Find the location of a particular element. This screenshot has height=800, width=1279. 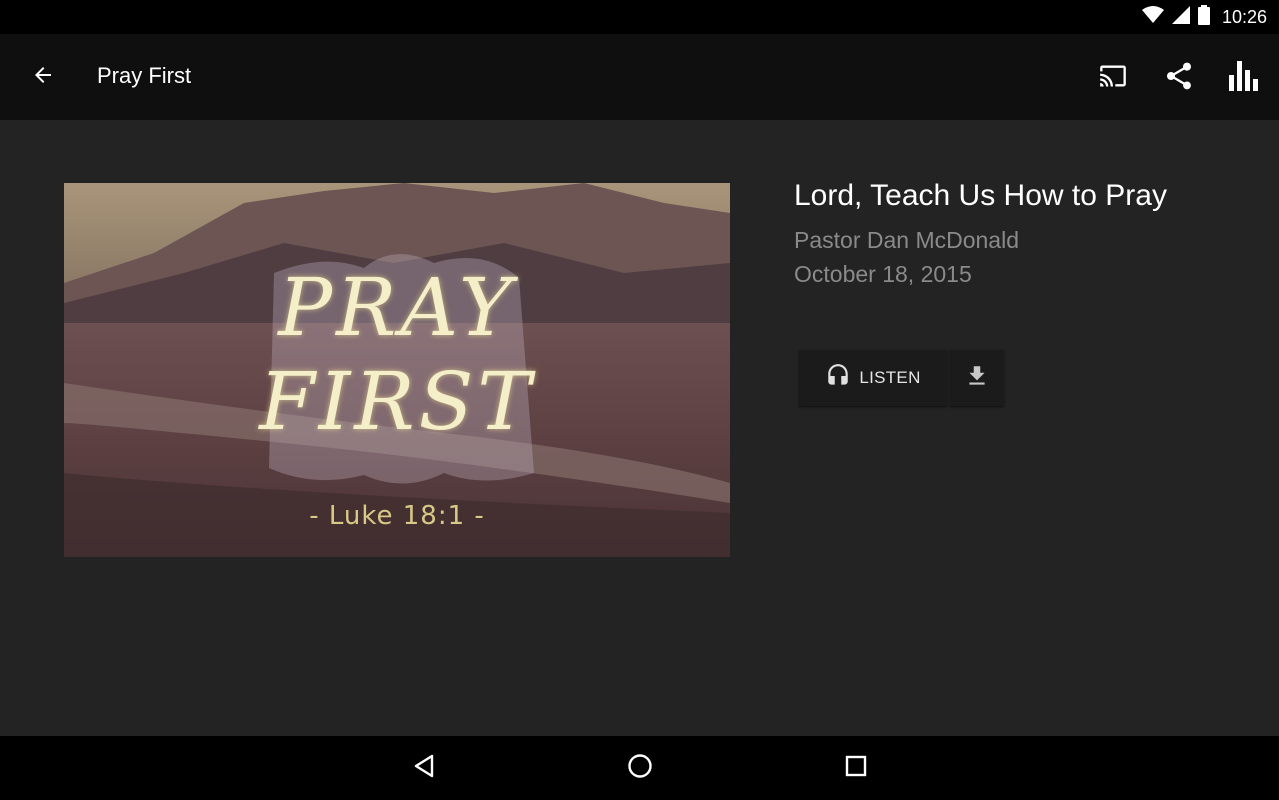

sermon-speaker: Pastor Dan McDonald is located at coordinates (906, 240).